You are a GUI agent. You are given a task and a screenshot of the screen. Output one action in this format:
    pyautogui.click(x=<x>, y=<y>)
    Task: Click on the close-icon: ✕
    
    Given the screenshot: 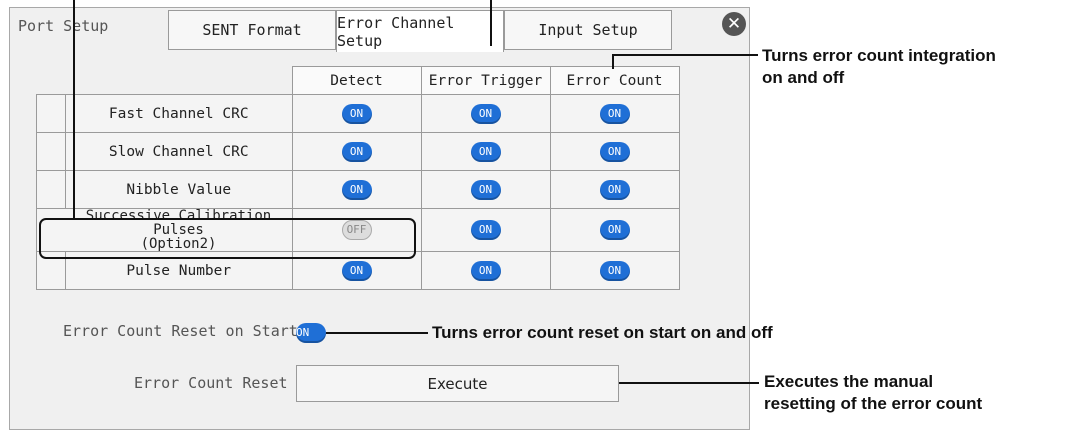 What is the action you would take?
    pyautogui.click(x=734, y=24)
    